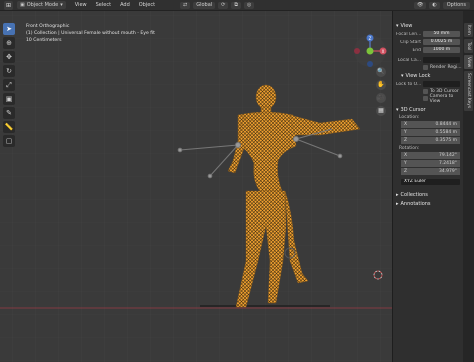 The width and height of the screenshot is (474, 362). What do you see at coordinates (428, 25) in the screenshot?
I see `view-section-header: ▾ View` at bounding box center [428, 25].